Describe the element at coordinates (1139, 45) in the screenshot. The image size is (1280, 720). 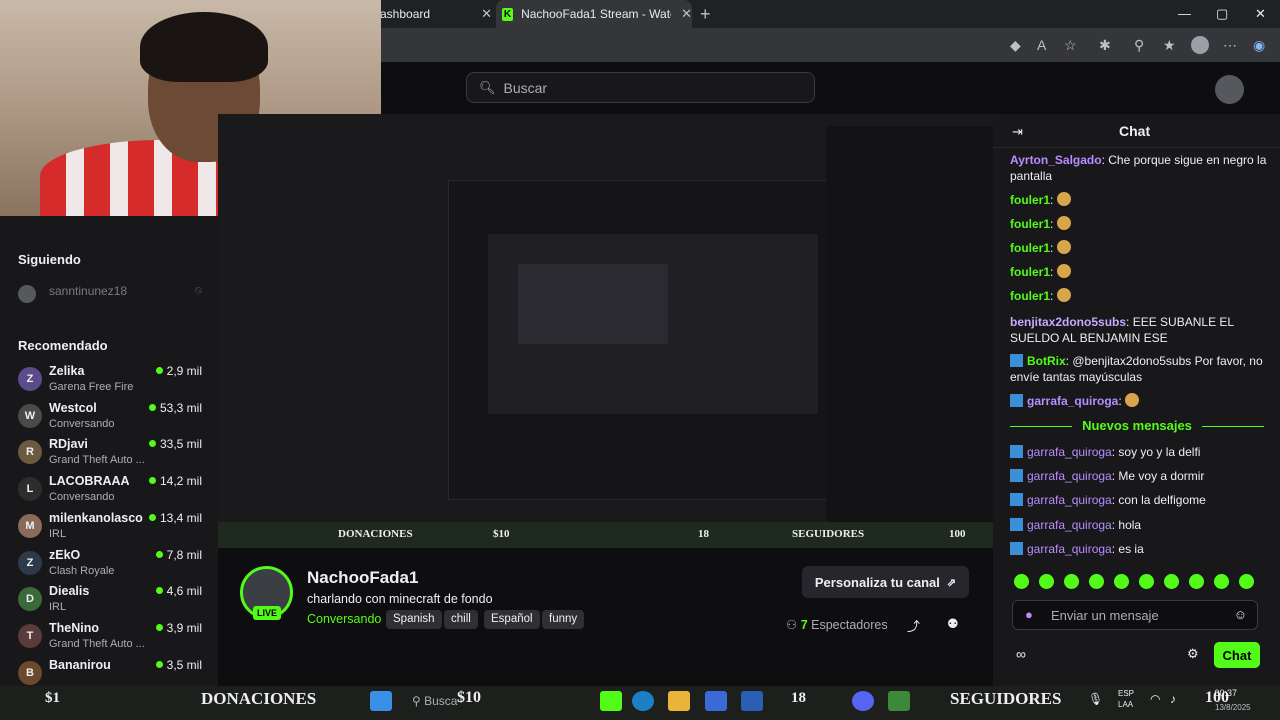
I see `downloads-icon: ⚲` at that location.